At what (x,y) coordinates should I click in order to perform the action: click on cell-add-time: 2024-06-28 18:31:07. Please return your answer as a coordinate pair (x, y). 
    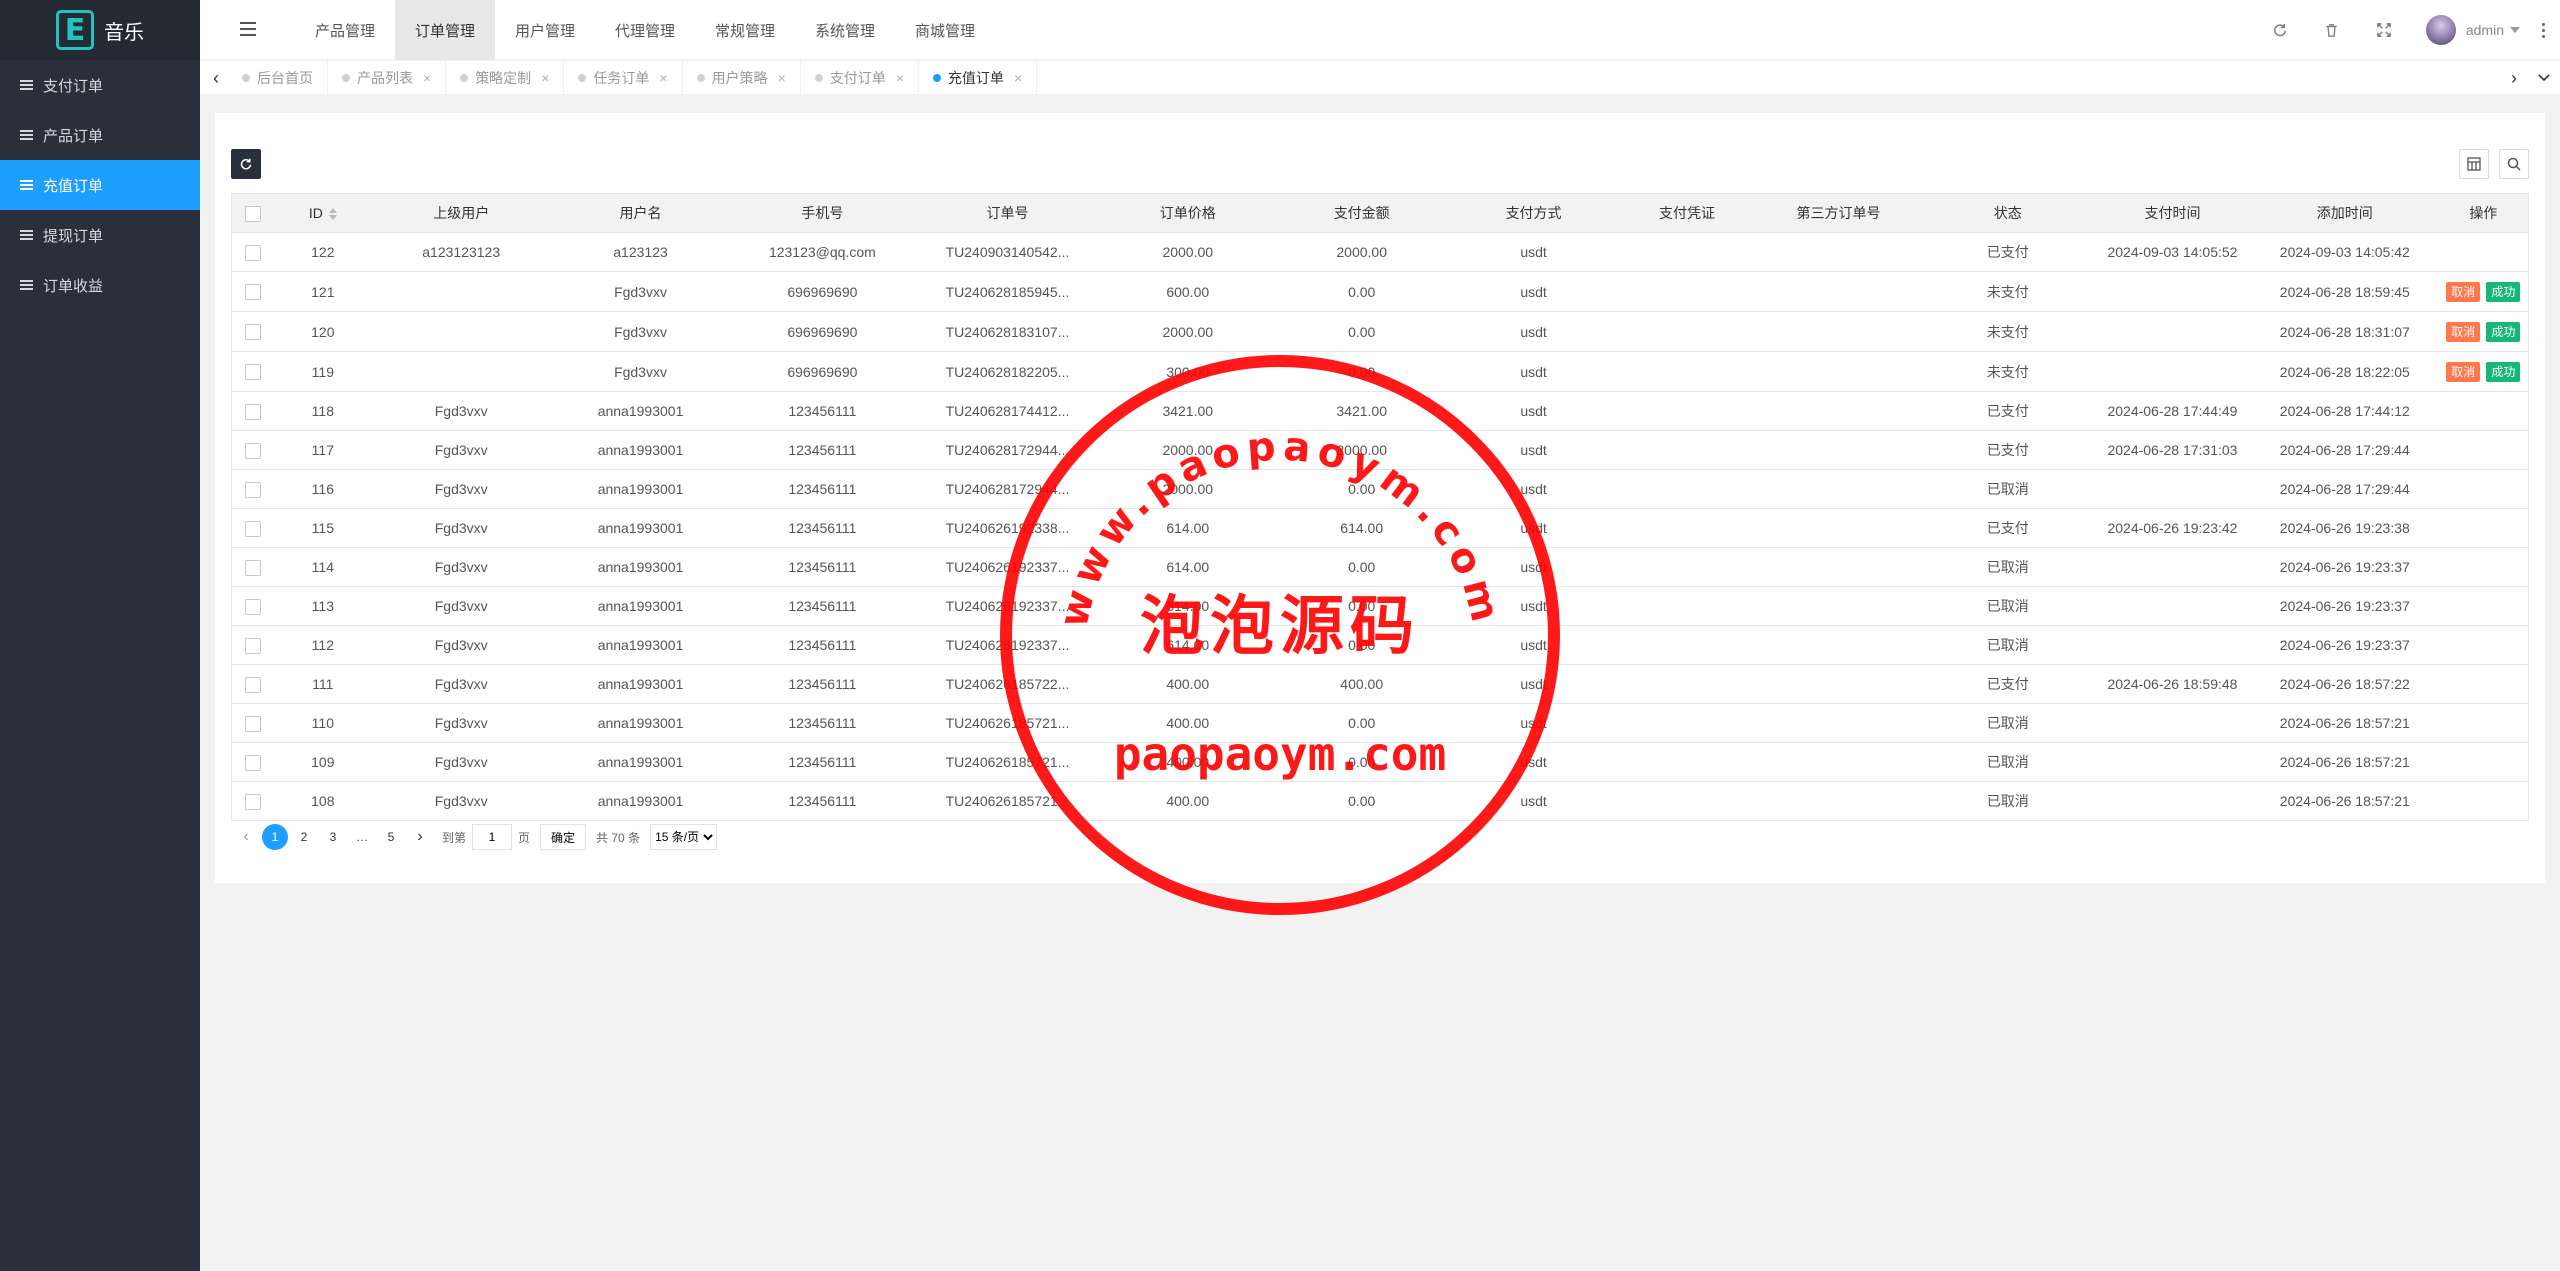
    Looking at the image, I should click on (2344, 331).